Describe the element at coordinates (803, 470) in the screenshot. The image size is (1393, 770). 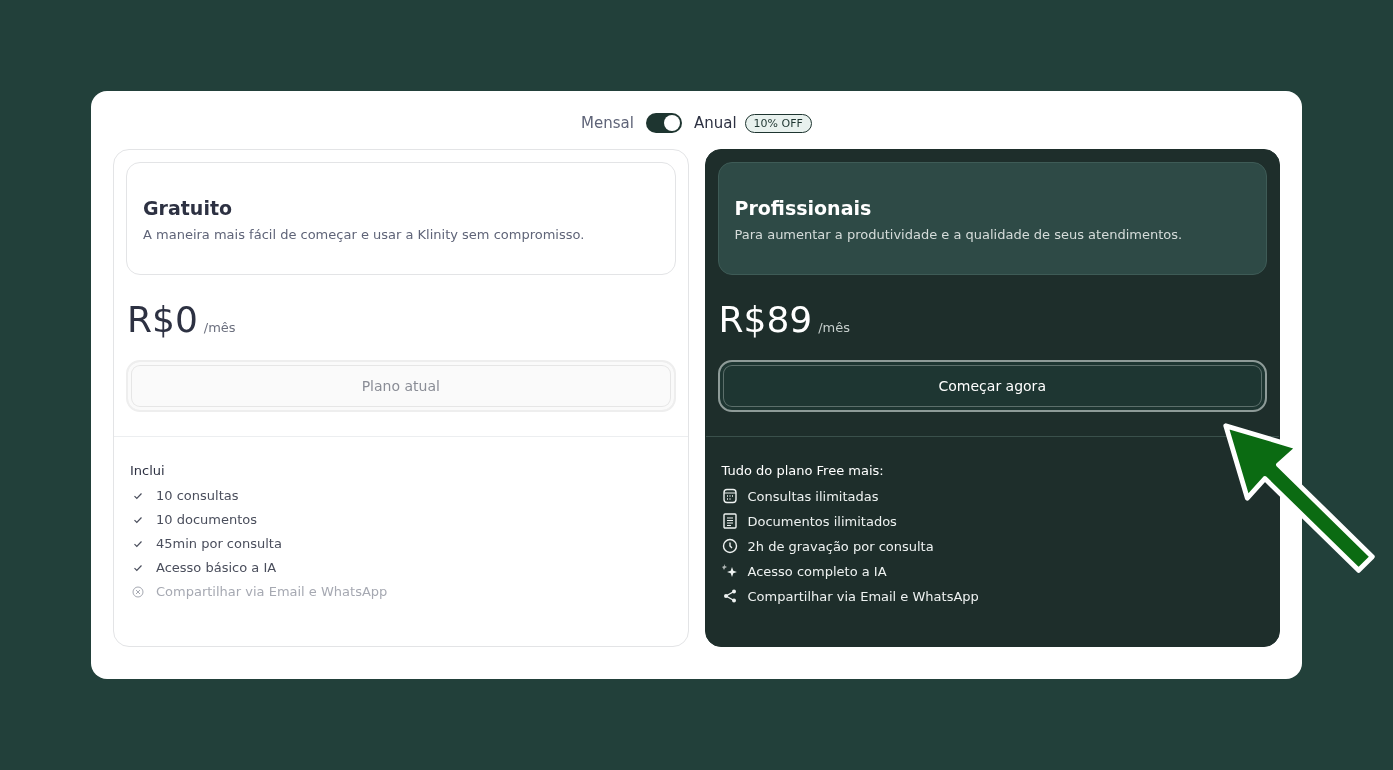
I see `features-title: Tudo do plano Free mais:` at that location.